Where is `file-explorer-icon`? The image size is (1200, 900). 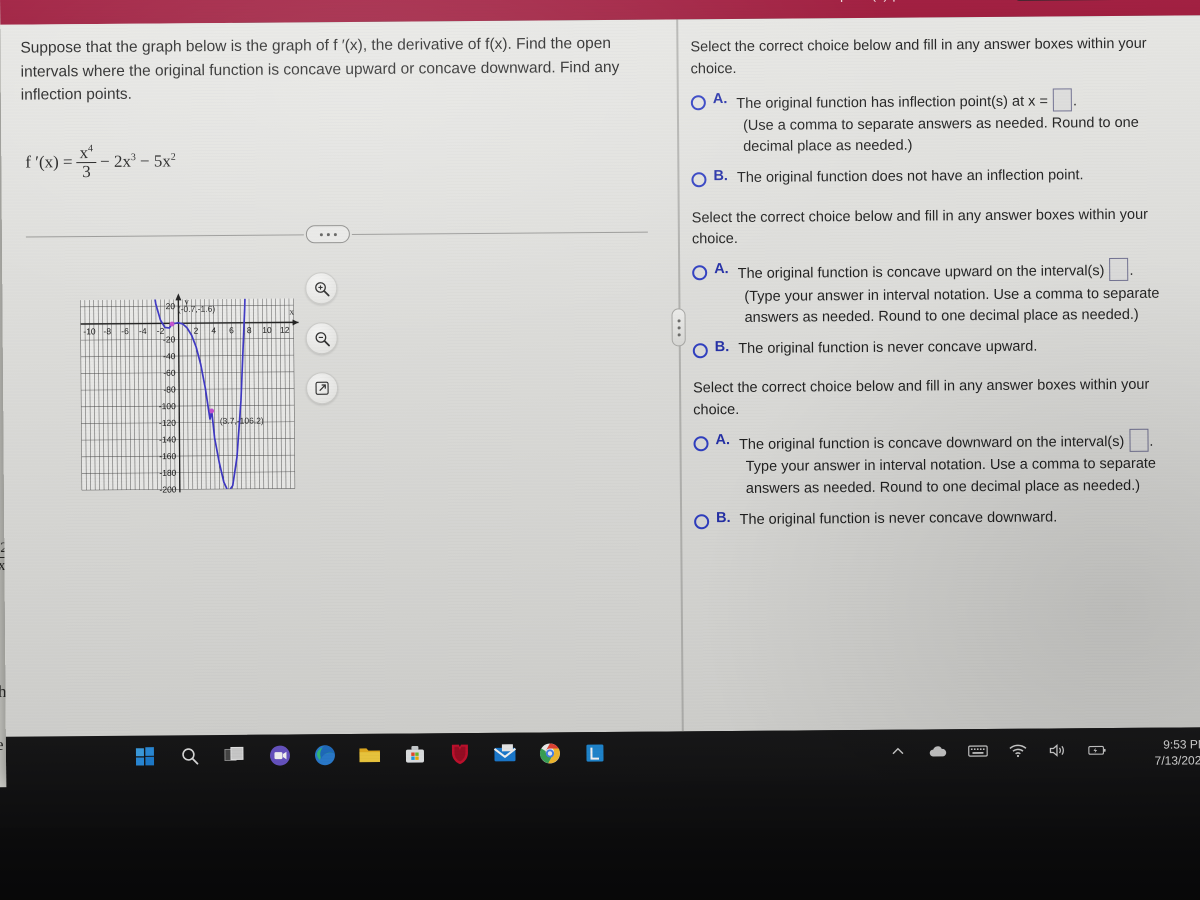
file-explorer-icon is located at coordinates (370, 755).